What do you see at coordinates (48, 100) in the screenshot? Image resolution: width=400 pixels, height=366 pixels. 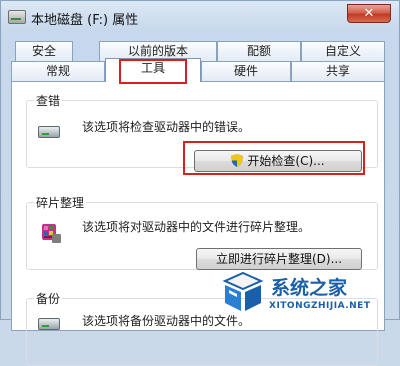 I see `error-check-title: 查错` at bounding box center [48, 100].